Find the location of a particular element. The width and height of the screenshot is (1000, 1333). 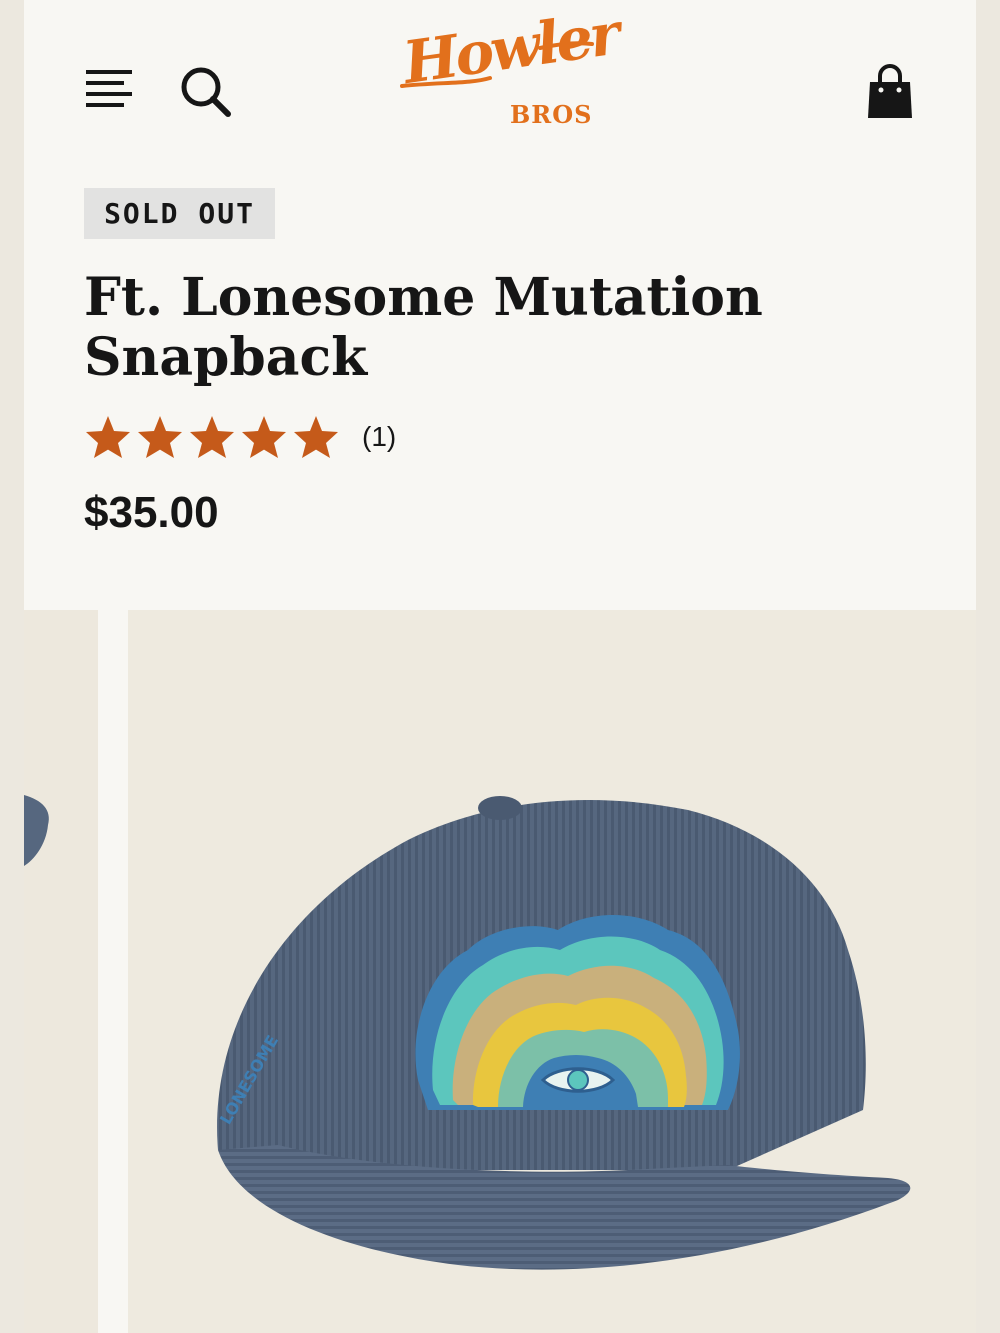

previous-image-slide is located at coordinates (61, 971).